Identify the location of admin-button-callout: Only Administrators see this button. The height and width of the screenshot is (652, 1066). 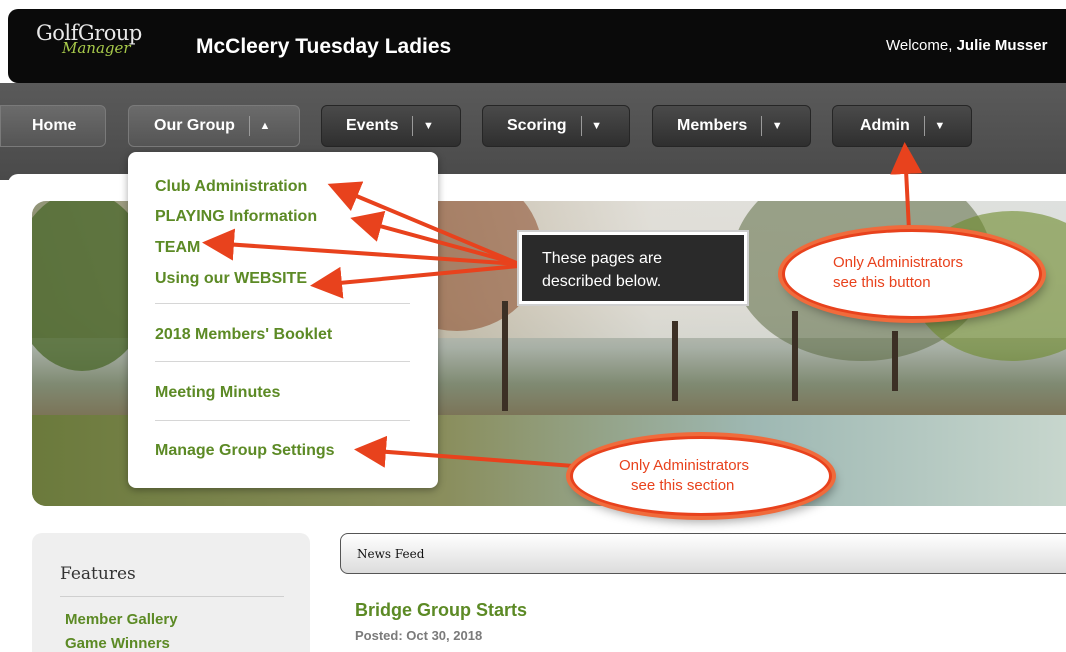
(912, 274).